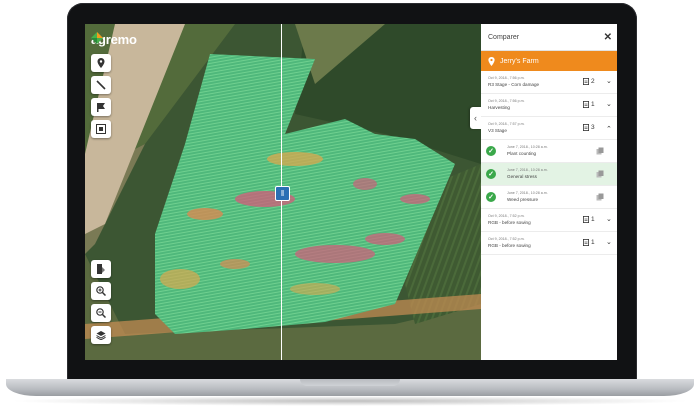 Image resolution: width=700 pixels, height=410 pixels. I want to click on grid-tool-button, so click(101, 129).